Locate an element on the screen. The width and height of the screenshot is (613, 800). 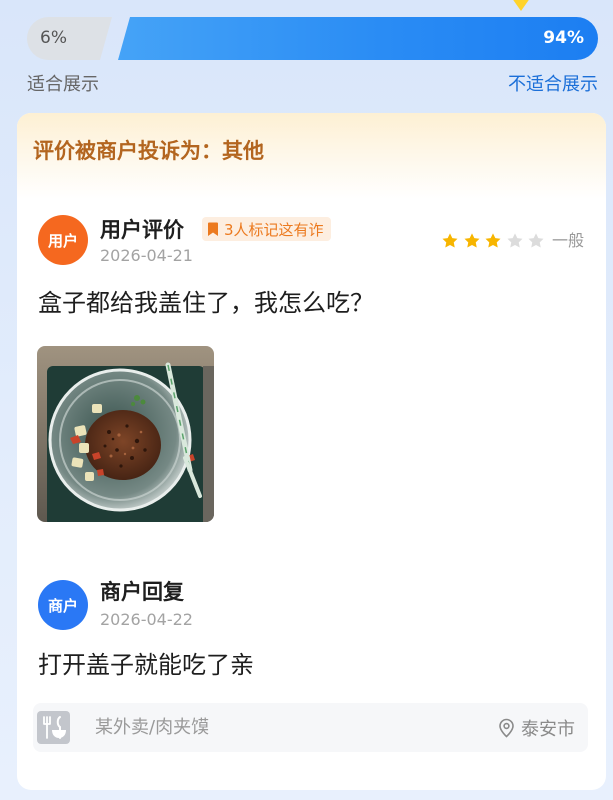
fraud-mark-text: 3人标记这有诈 is located at coordinates (274, 229).